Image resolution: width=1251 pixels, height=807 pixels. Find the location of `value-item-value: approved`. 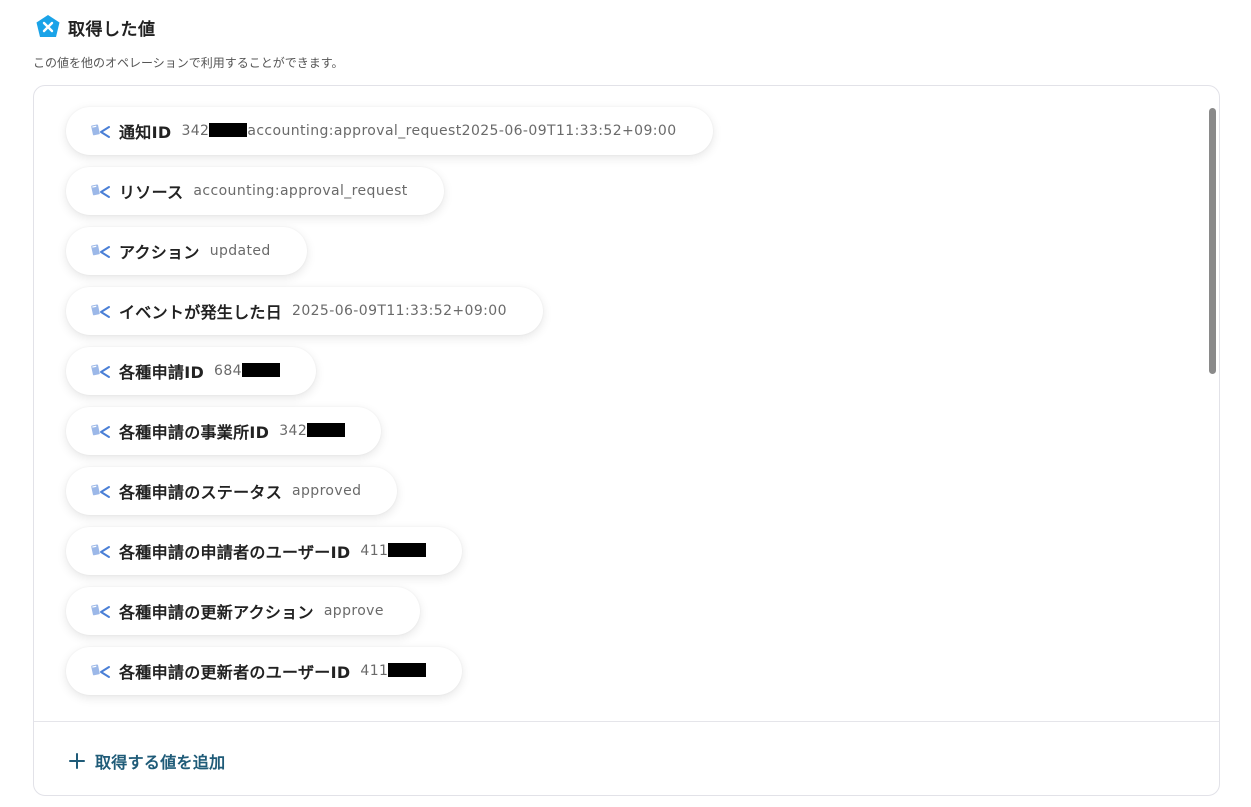

value-item-value: approved is located at coordinates (326, 491).